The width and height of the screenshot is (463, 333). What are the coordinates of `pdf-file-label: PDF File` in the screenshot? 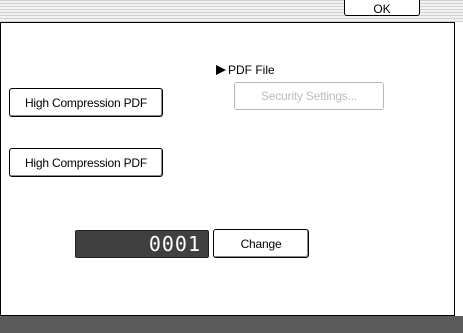 It's located at (245, 70).